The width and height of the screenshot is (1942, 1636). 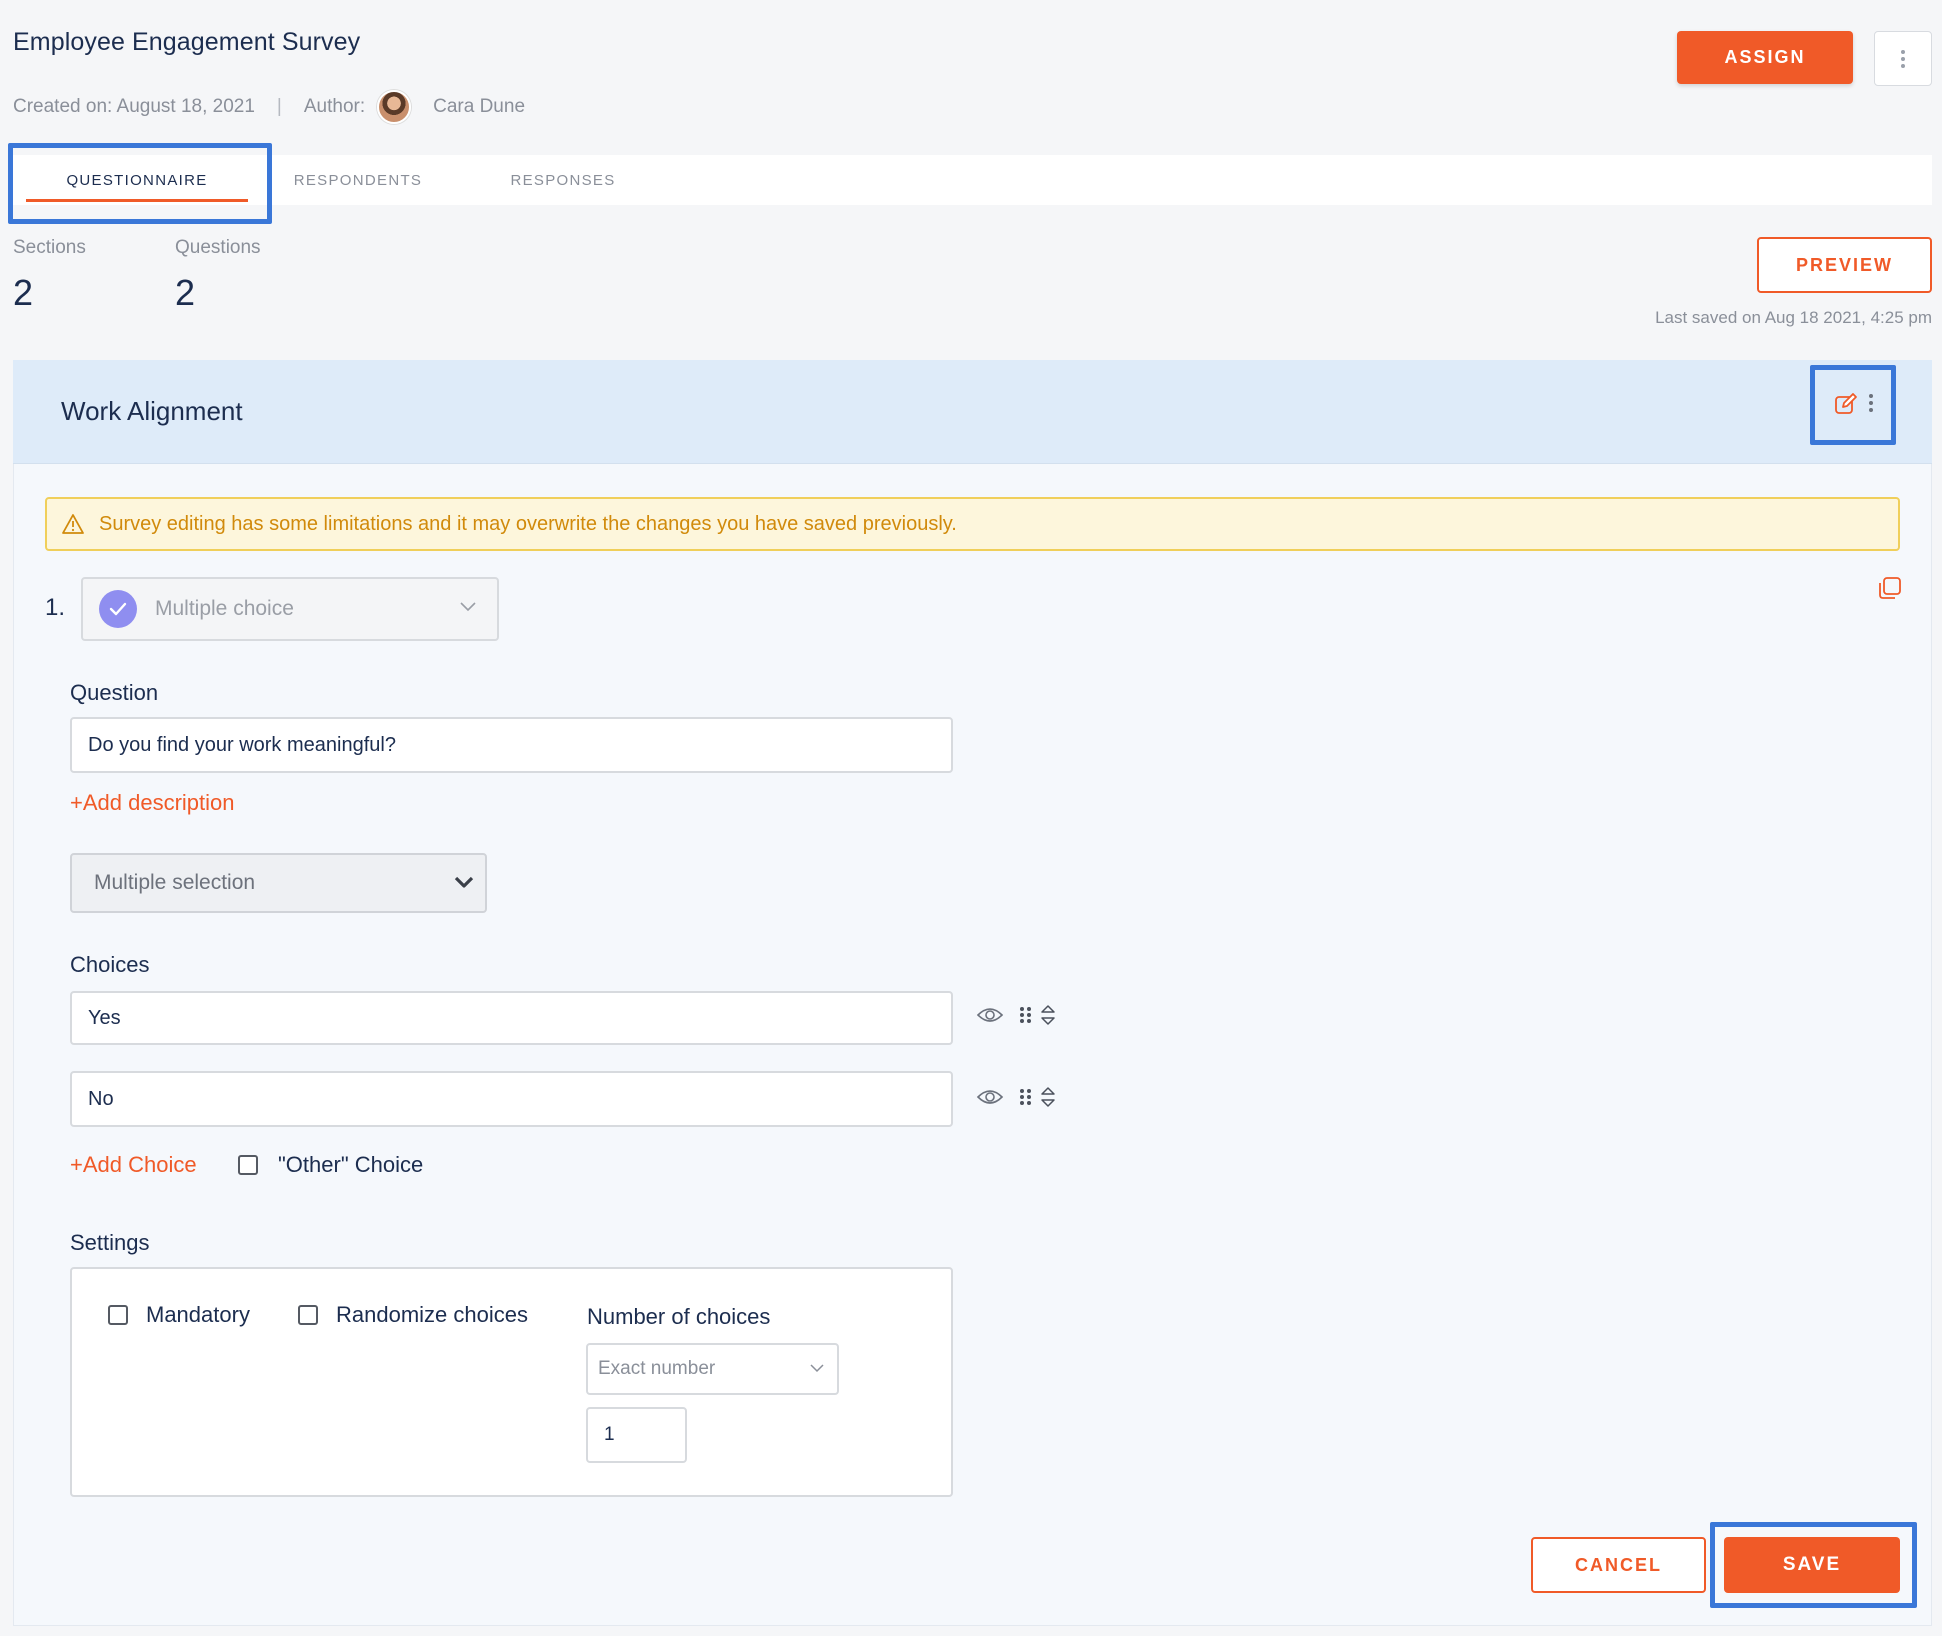 What do you see at coordinates (679, 1316) in the screenshot?
I see `number-of-choices-label: Number of choices` at bounding box center [679, 1316].